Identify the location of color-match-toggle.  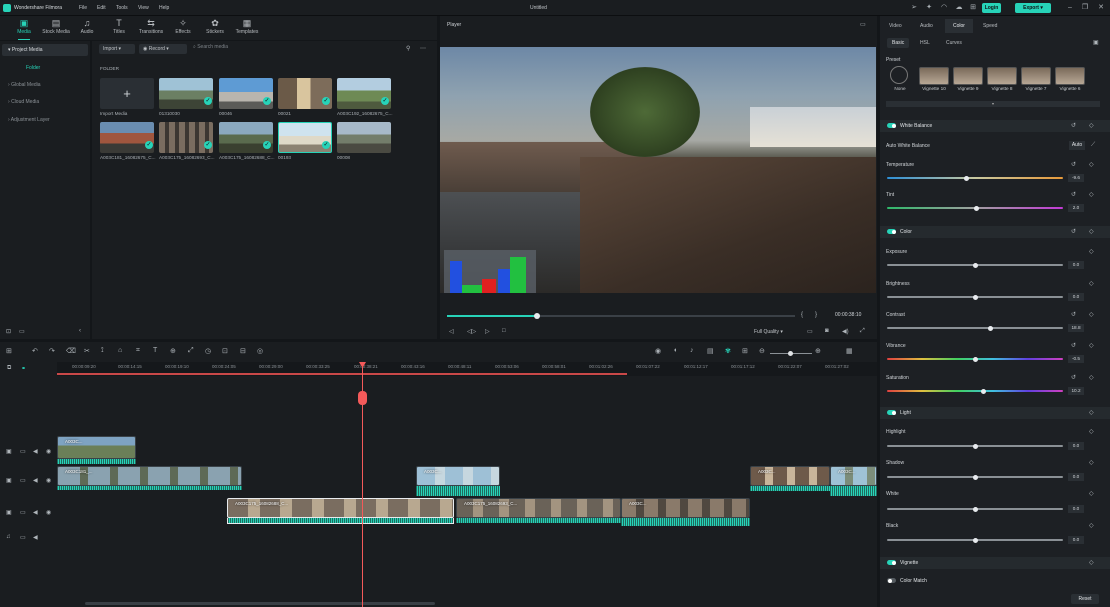
(891, 580).